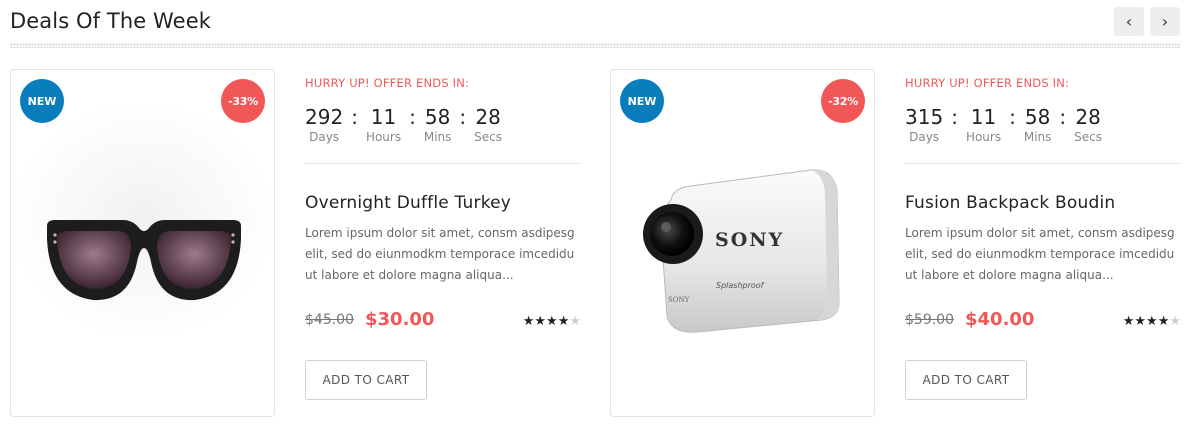  What do you see at coordinates (1000, 319) in the screenshot?
I see `sale-price: $40.00` at bounding box center [1000, 319].